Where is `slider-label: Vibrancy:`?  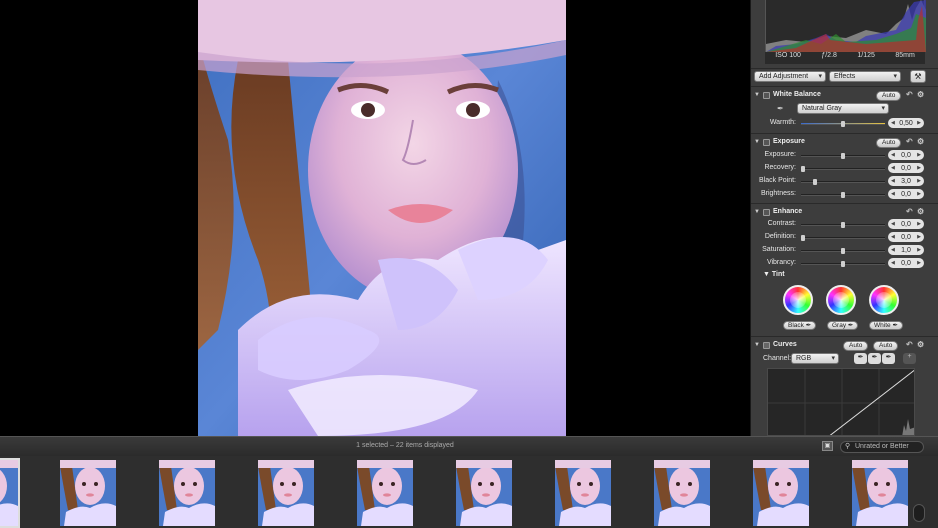
slider-label: Vibrancy: is located at coordinates (781, 262).